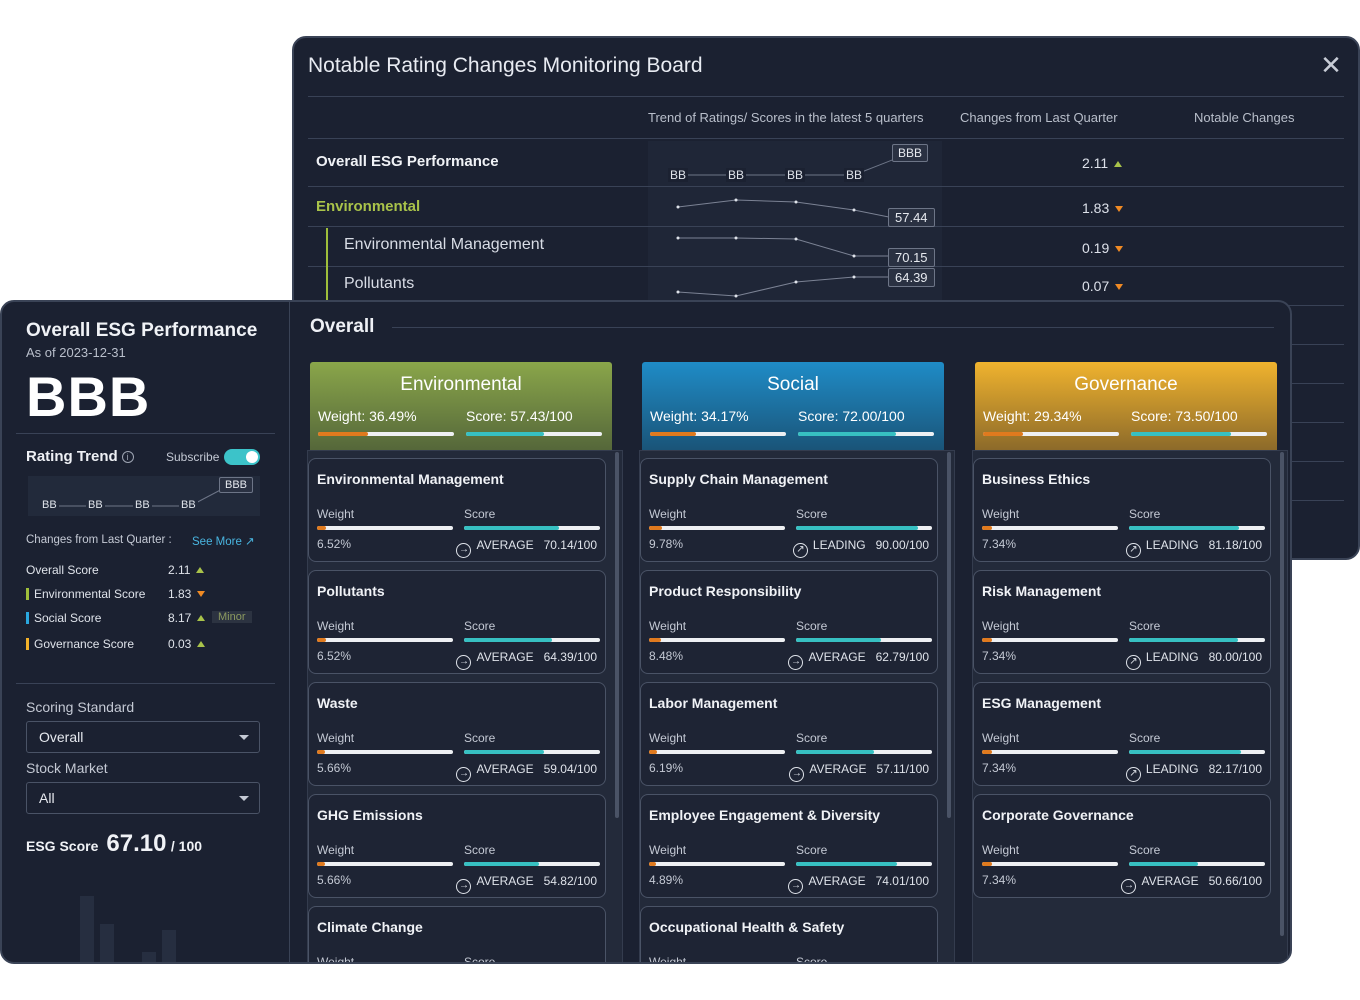  Describe the element at coordinates (747, 927) in the screenshot. I see `card-title: Occupational Health & Safety` at that location.